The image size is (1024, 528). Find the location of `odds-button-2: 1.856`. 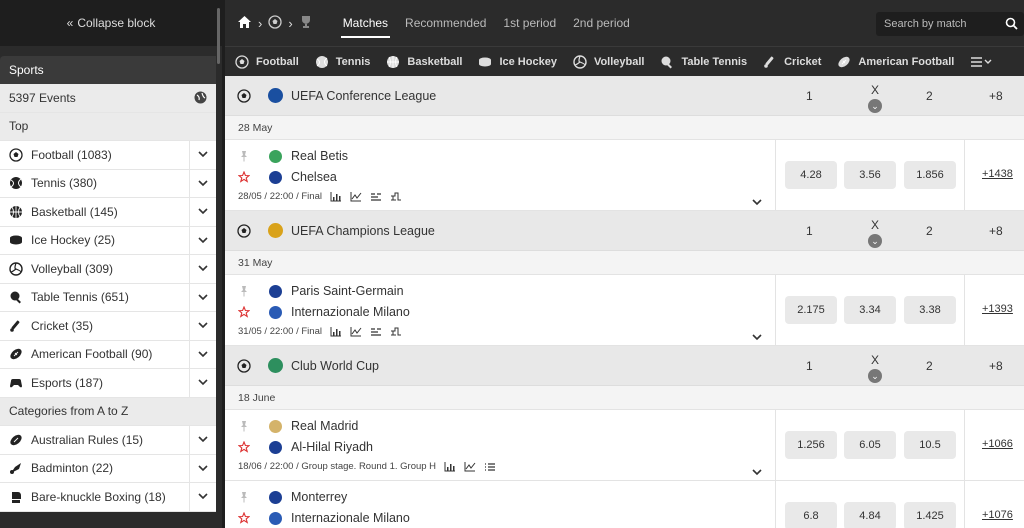

odds-button-2: 1.856 is located at coordinates (930, 175).